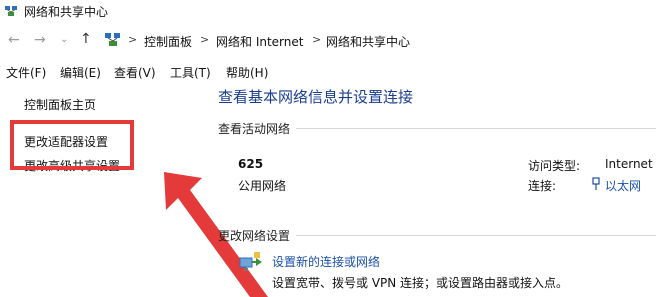 The width and height of the screenshot is (656, 297). Describe the element at coordinates (554, 166) in the screenshot. I see `access-type-label: 访问类型:` at that location.